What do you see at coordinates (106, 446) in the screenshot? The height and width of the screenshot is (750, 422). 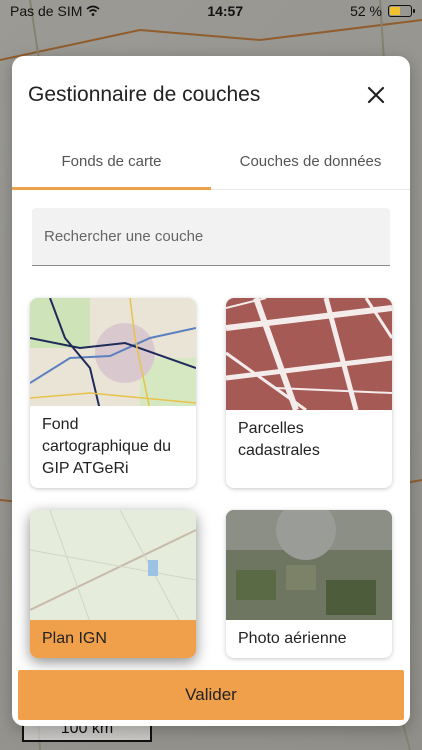 I see `layer-label-atgeri: Fond cartographique du GIP ATGeRi` at bounding box center [106, 446].